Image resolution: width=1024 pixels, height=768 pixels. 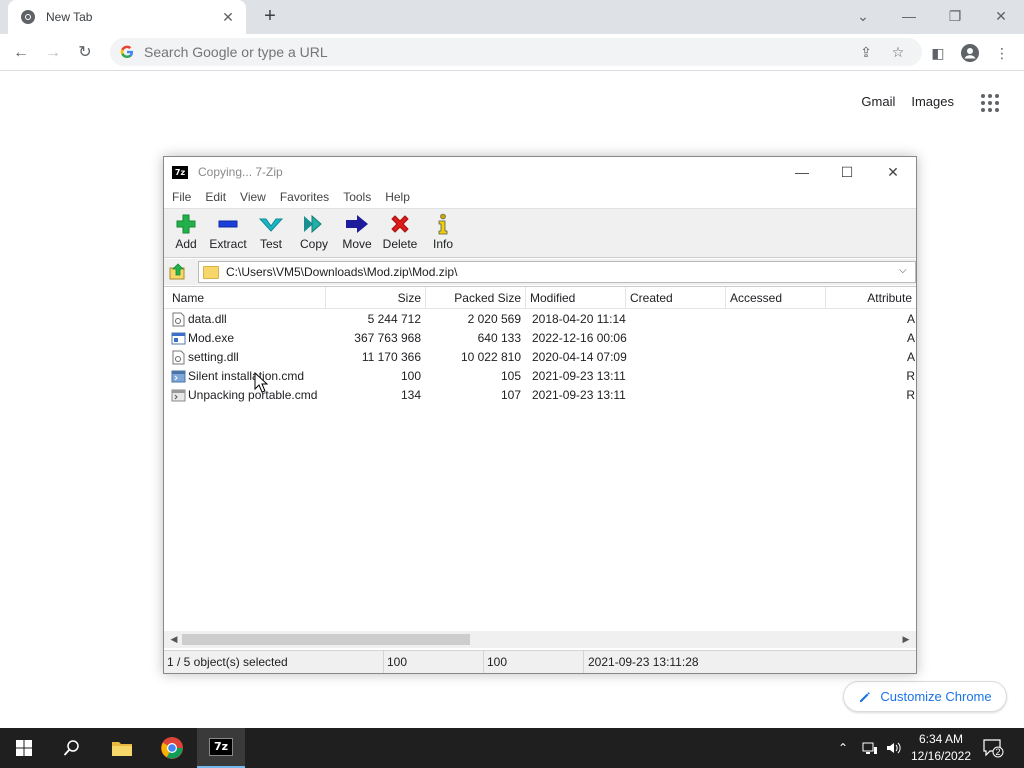 I want to click on pencil-icon, so click(x=865, y=696).